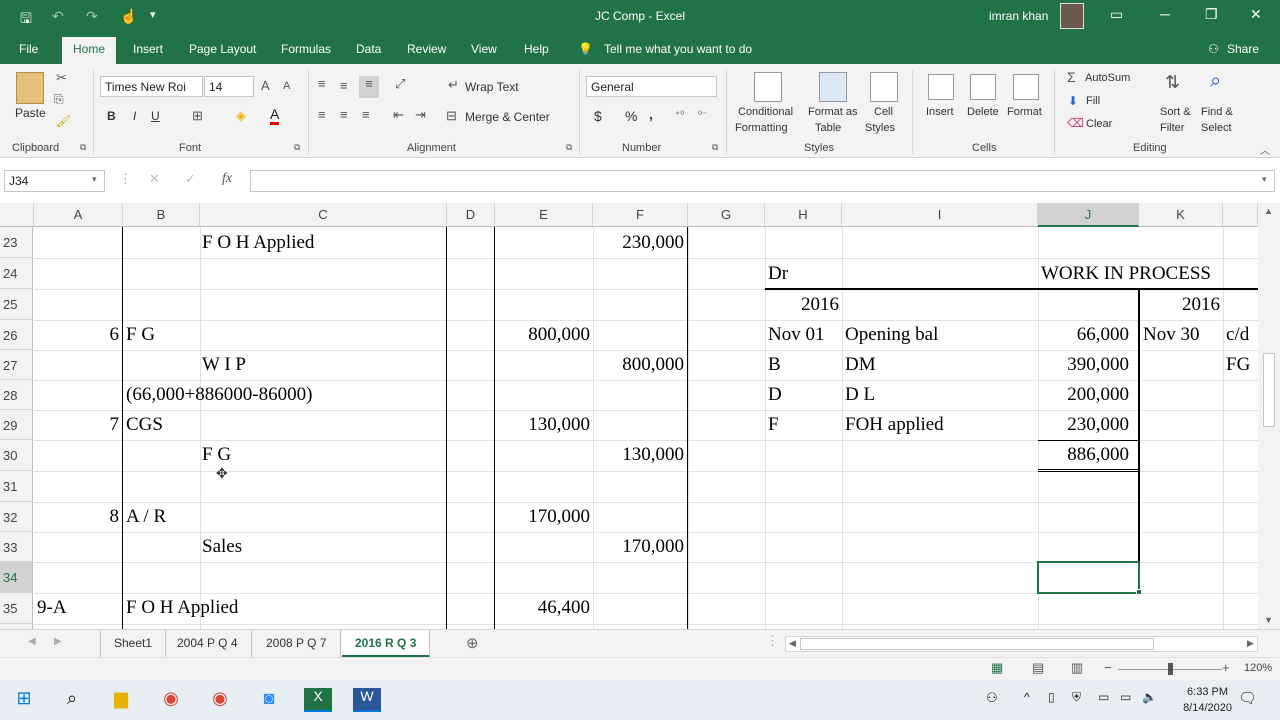 Image resolution: width=1280 pixels, height=720 pixels. I want to click on eraser-icon: ⌫, so click(1075, 123).